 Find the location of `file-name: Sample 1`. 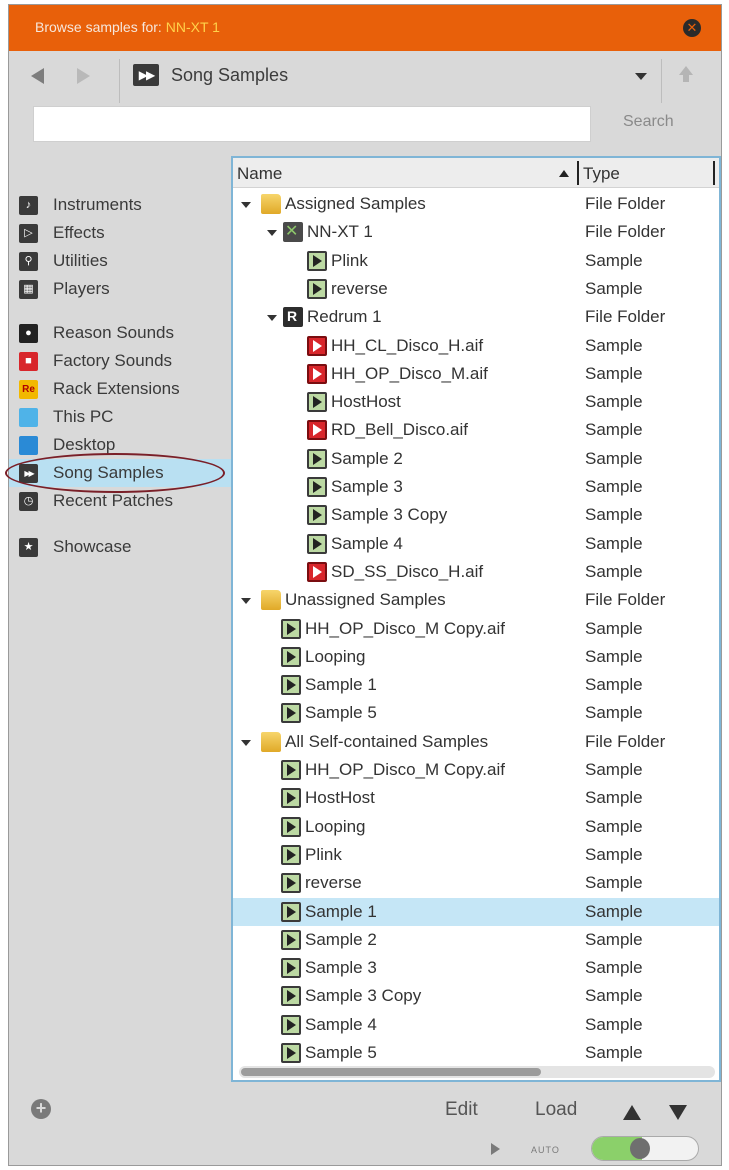

file-name: Sample 1 is located at coordinates (341, 911).